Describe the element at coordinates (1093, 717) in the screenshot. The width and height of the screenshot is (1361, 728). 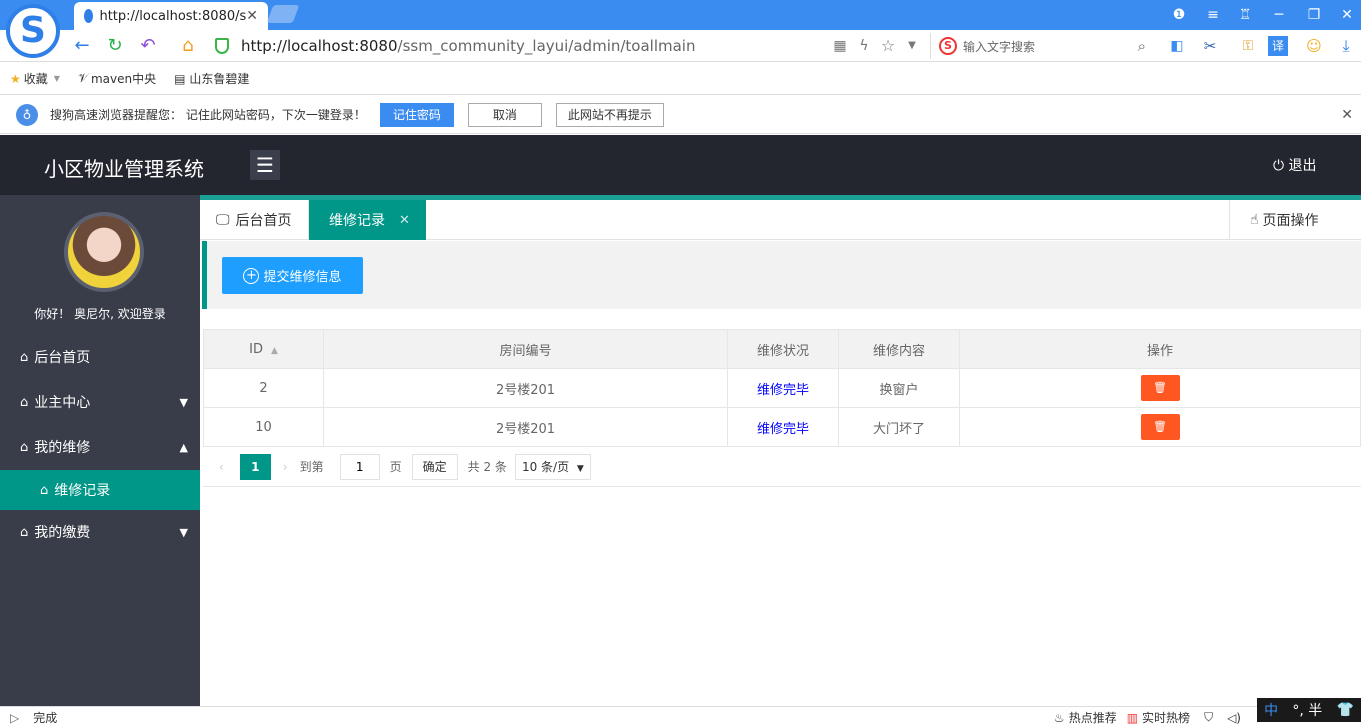
I see `hot-recommend-link: 热点推荐` at that location.